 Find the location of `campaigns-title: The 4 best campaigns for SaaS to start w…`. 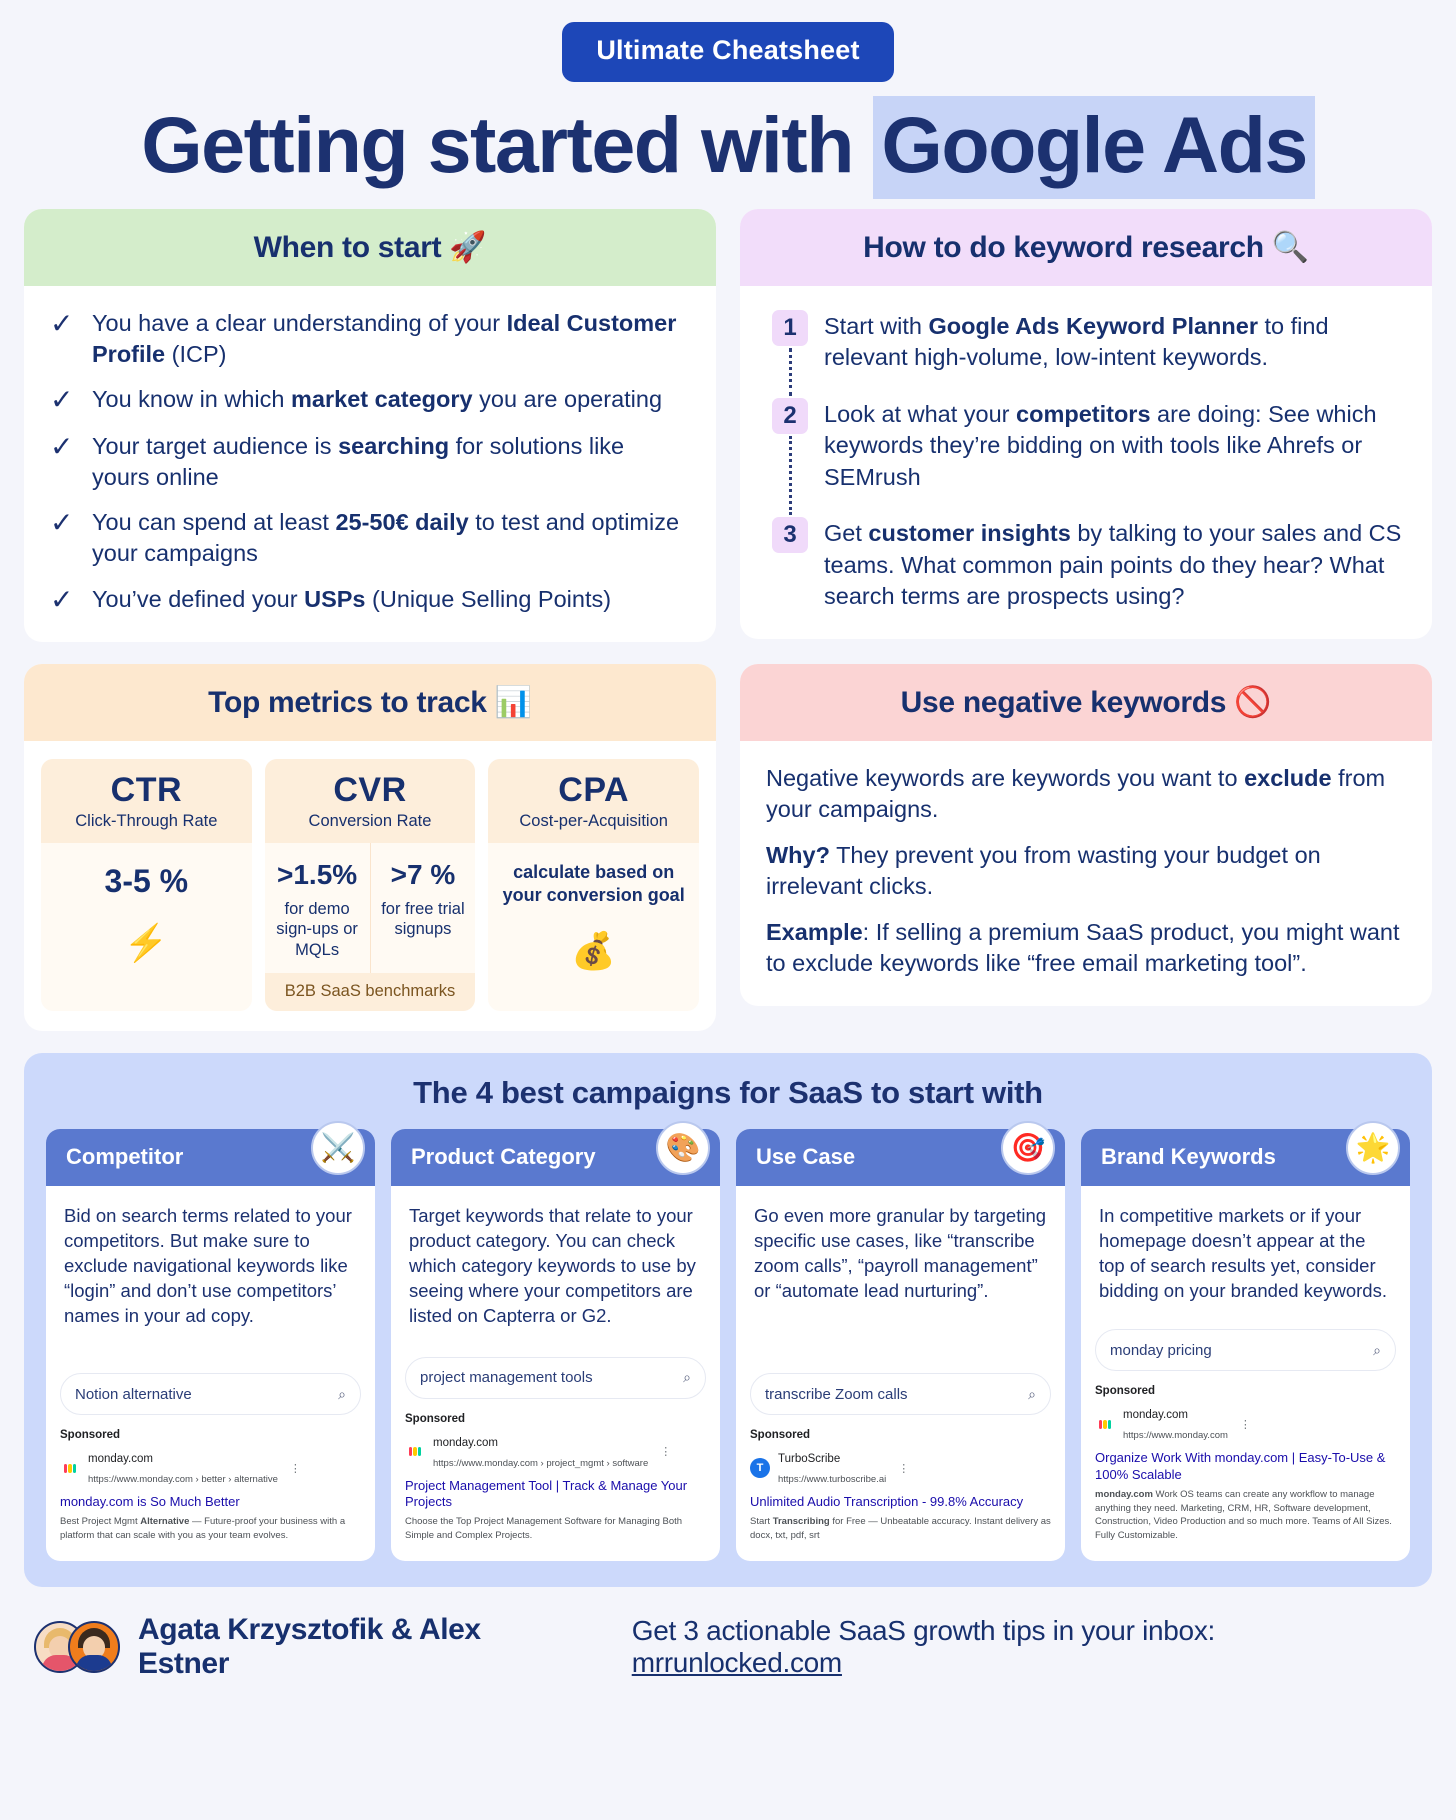

campaigns-title: The 4 best campaigns for SaaS to start w… is located at coordinates (728, 1092).